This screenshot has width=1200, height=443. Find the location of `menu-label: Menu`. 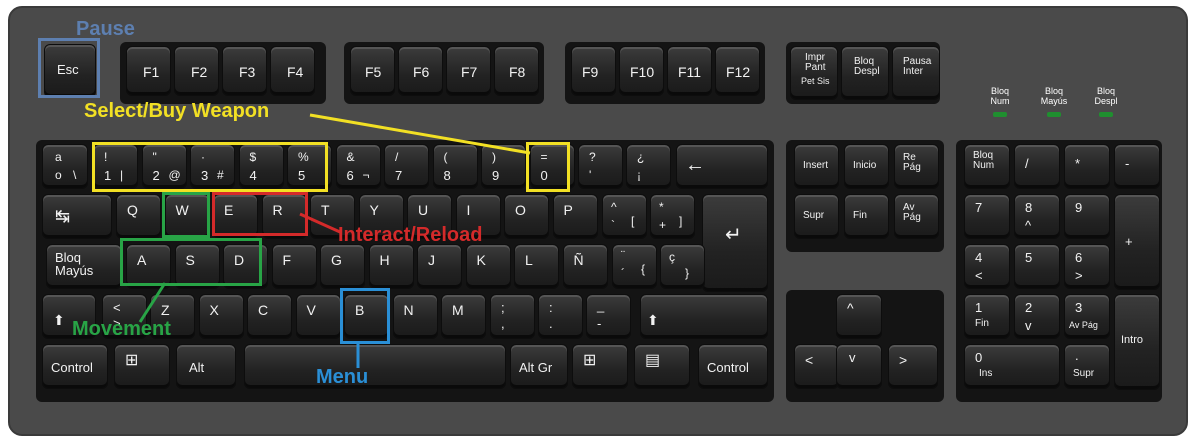

menu-label: Menu is located at coordinates (342, 377).